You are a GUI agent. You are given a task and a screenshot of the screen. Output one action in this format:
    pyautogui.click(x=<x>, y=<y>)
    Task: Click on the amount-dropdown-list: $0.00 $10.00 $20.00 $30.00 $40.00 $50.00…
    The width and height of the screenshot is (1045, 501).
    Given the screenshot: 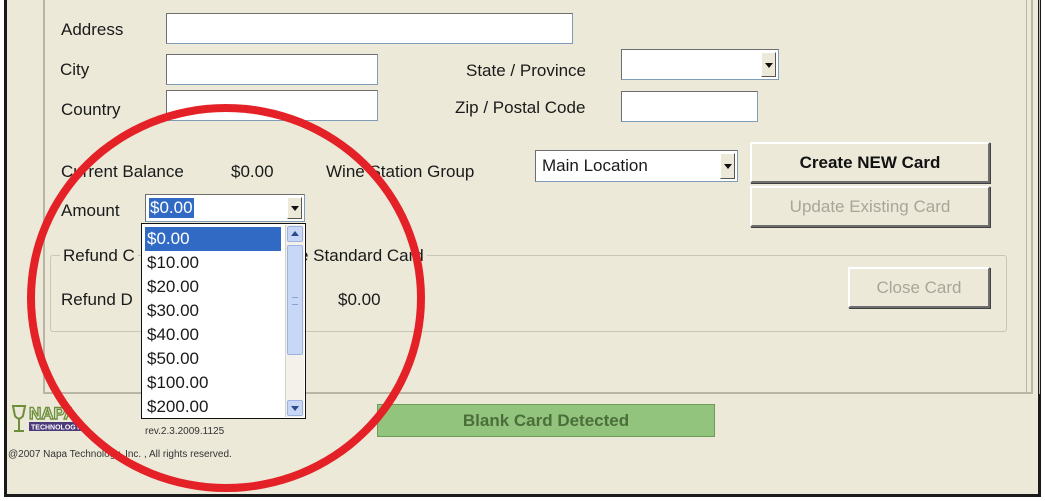 What is the action you would take?
    pyautogui.click(x=223, y=321)
    